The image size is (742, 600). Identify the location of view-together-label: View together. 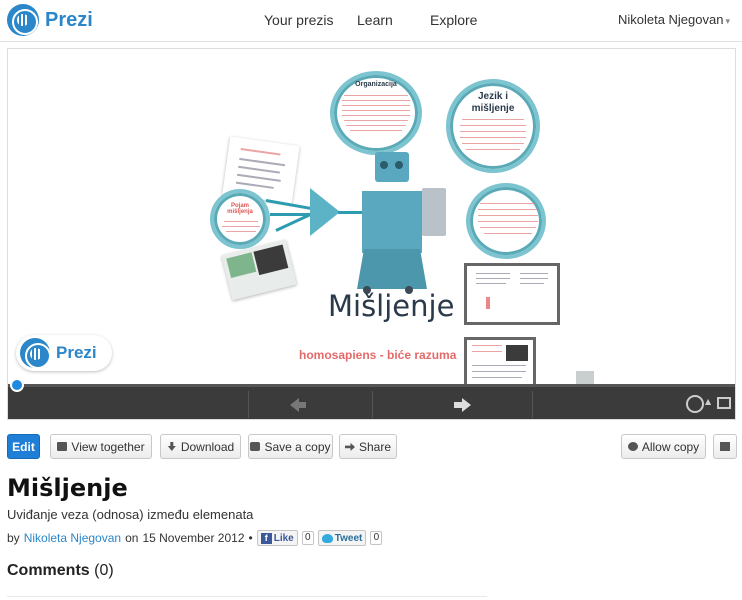
(108, 446).